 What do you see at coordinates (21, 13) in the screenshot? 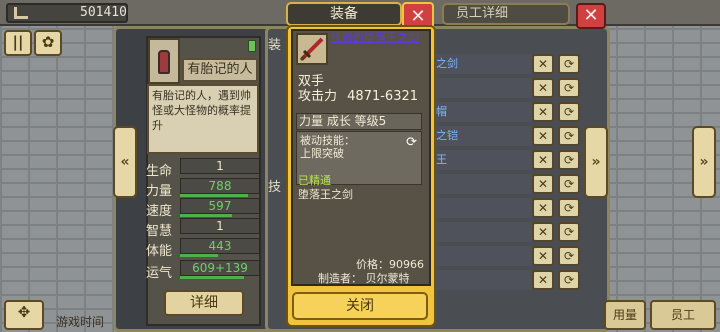
I see `chart-icon` at bounding box center [21, 13].